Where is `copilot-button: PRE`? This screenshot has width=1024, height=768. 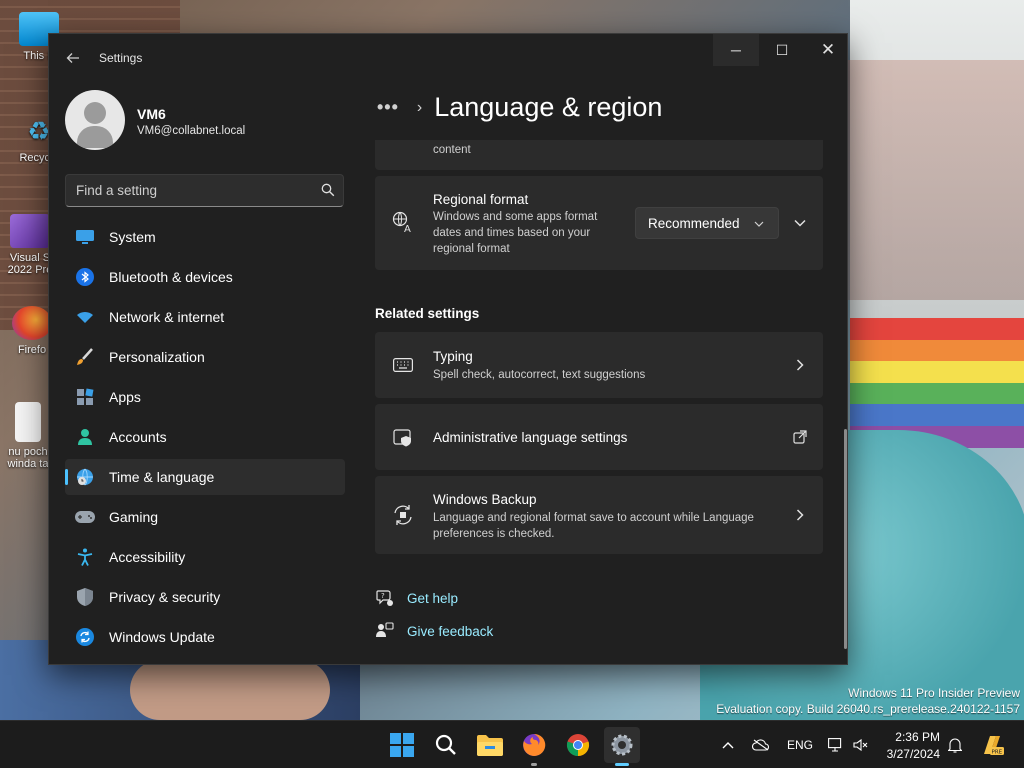 copilot-button: PRE is located at coordinates (992, 744).